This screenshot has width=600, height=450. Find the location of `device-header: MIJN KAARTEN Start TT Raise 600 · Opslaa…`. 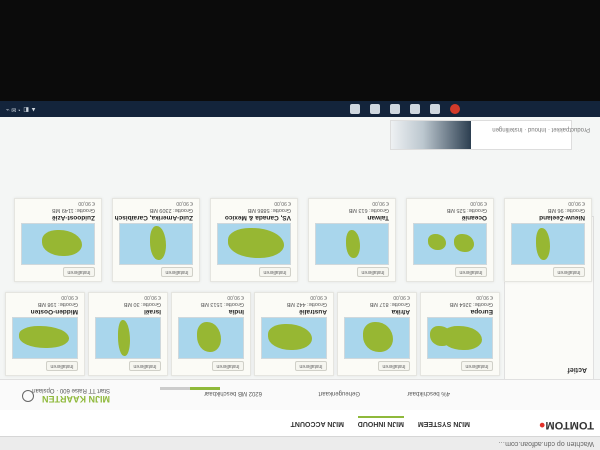

device-header: MIJN KAARTEN Start TT Raise 600 · Opslaa… is located at coordinates (300, 394).